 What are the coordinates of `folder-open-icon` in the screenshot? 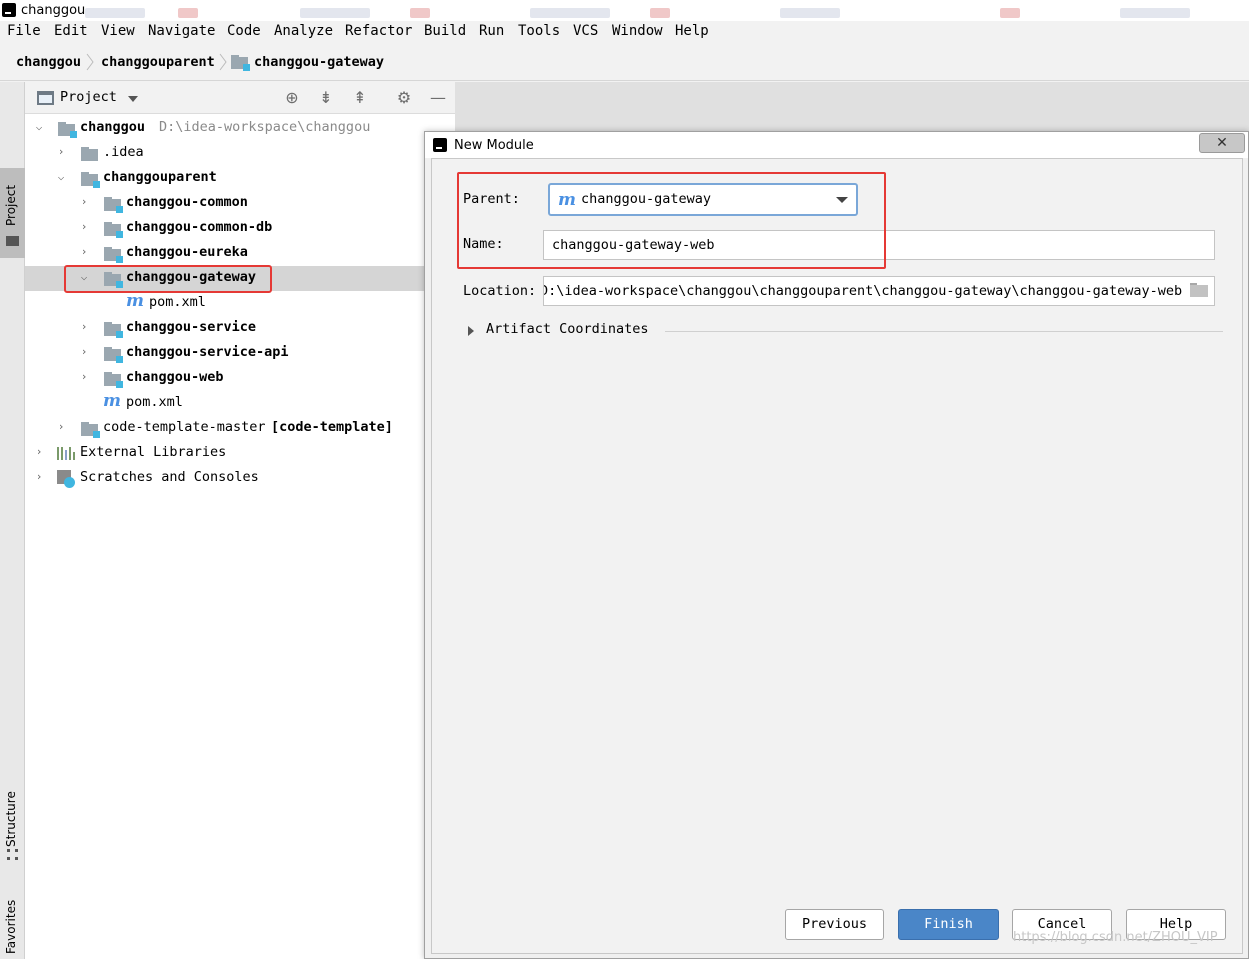 It's located at (1199, 290).